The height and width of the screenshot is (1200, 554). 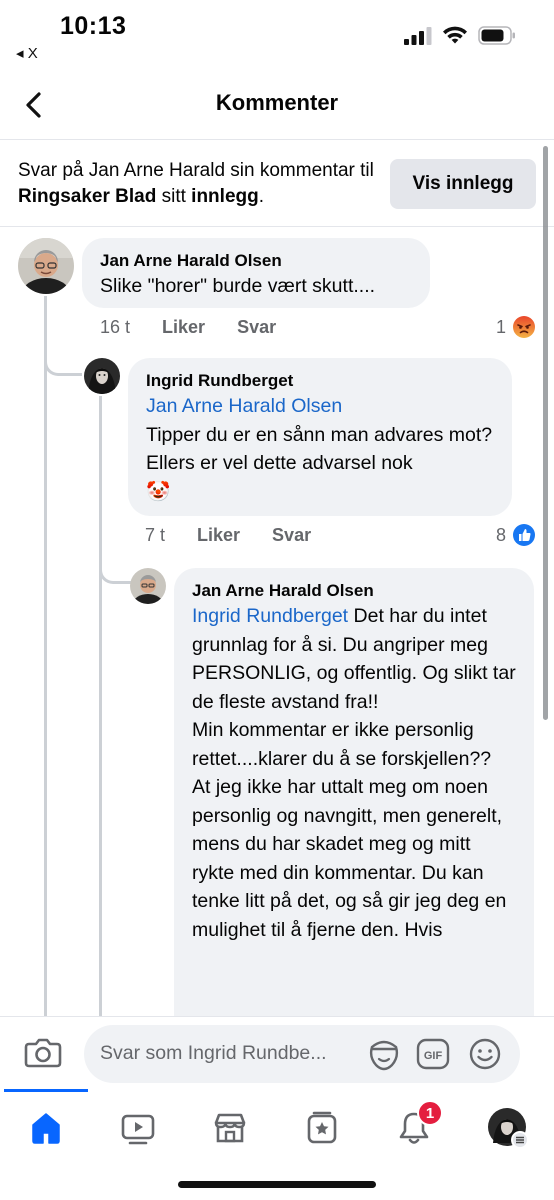 What do you see at coordinates (485, 1054) in the screenshot?
I see `emoji-icon` at bounding box center [485, 1054].